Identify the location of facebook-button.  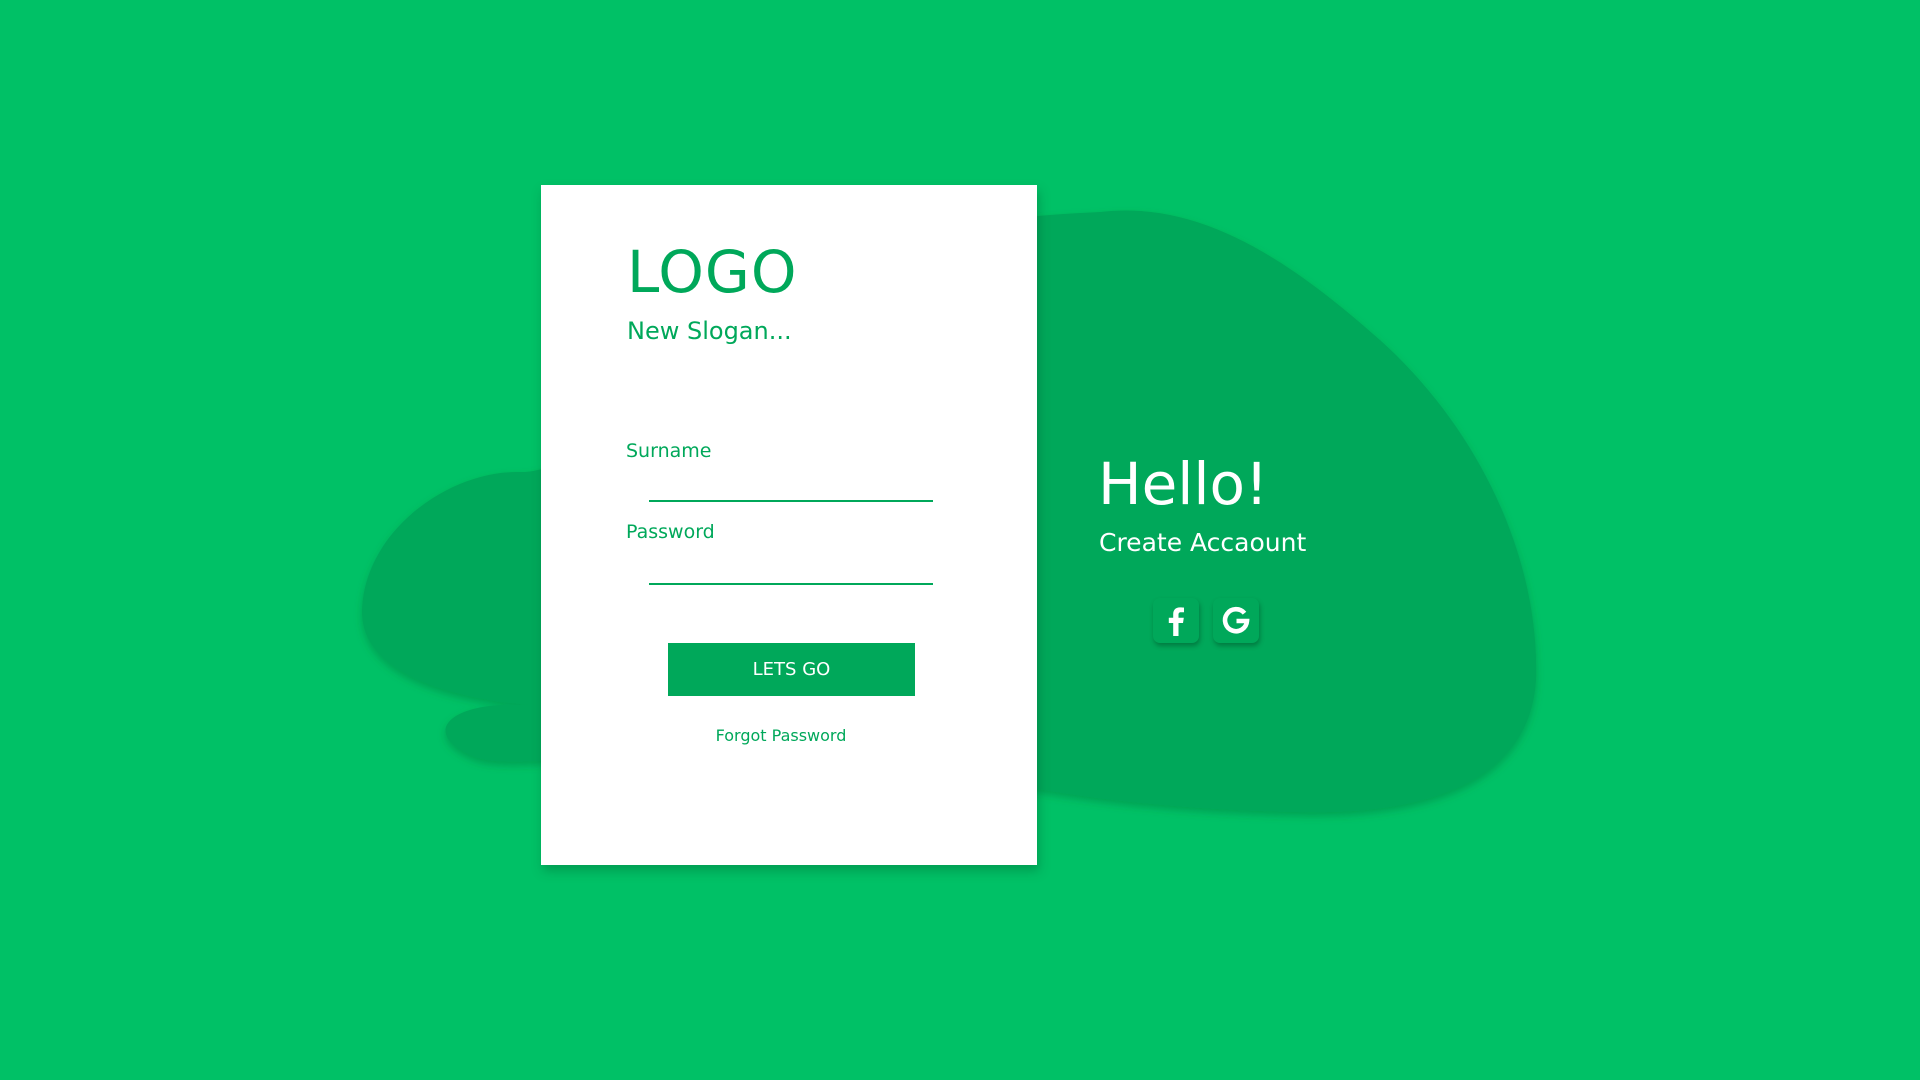
(1176, 620).